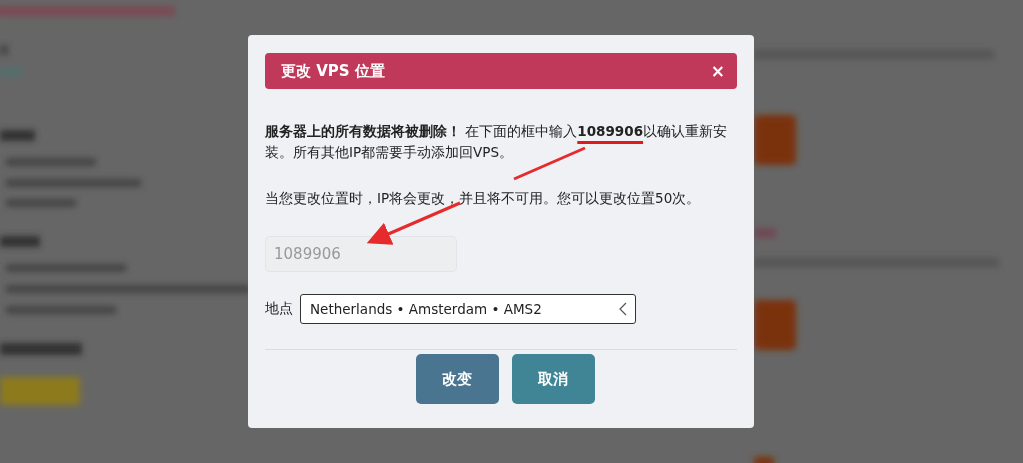  What do you see at coordinates (468, 309) in the screenshot?
I see `location-select: Netherlands • Amsterdam • AMS2` at bounding box center [468, 309].